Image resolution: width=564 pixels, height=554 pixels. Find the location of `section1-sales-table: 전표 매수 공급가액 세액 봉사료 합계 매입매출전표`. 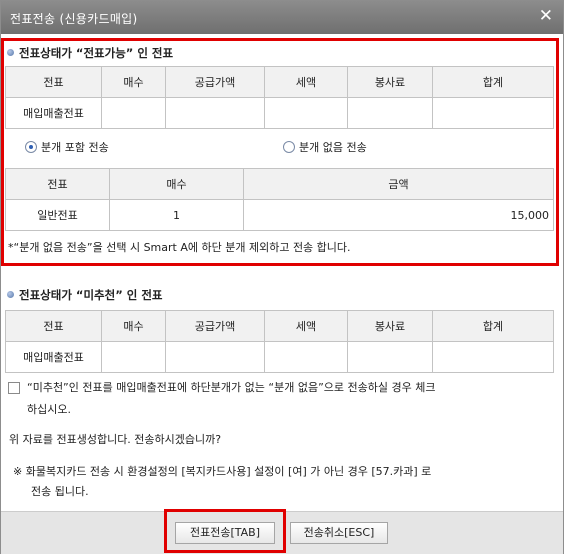

section1-sales-table: 전표 매수 공급가액 세액 봉사료 합계 매입매출전표 is located at coordinates (279, 97).